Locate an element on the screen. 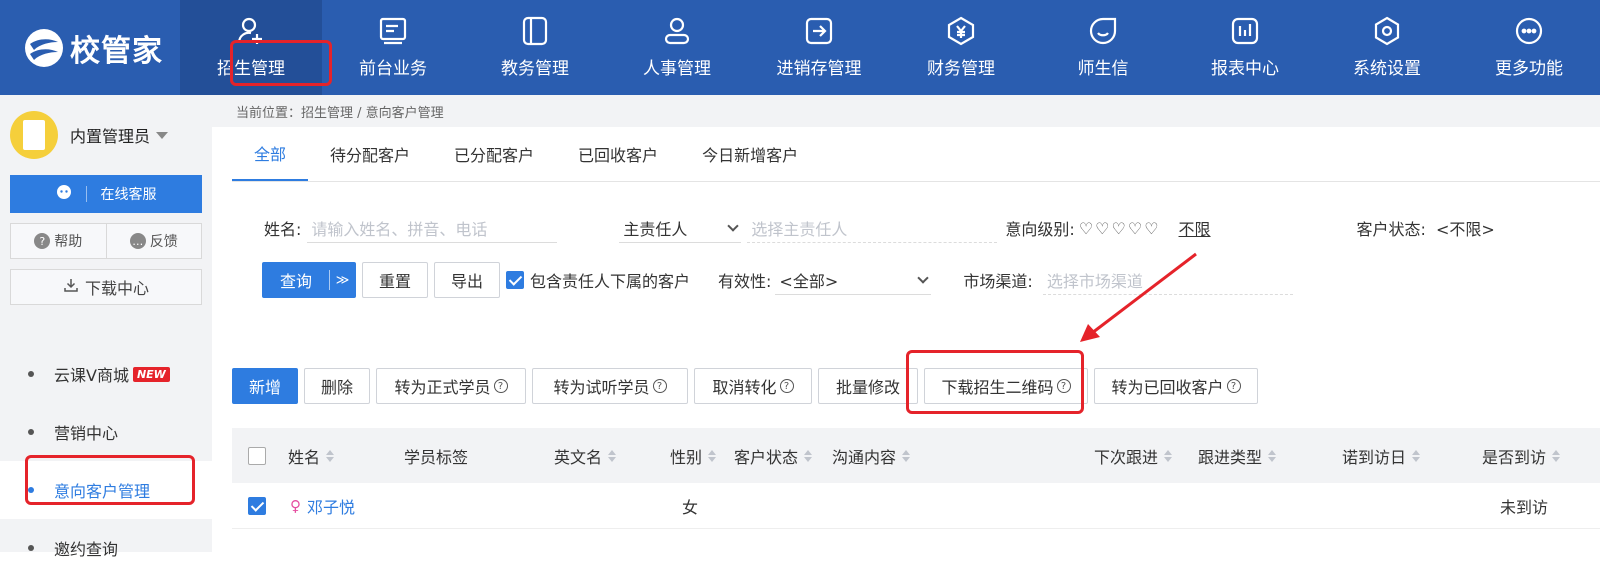 The width and height of the screenshot is (1600, 577). owner-select: 主责任人 is located at coordinates (680, 228).